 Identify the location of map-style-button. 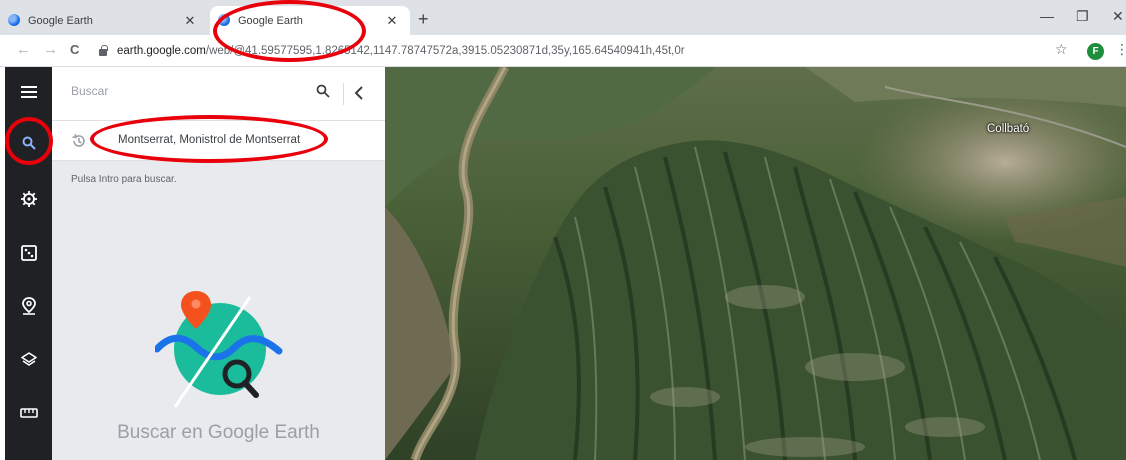
(28, 360).